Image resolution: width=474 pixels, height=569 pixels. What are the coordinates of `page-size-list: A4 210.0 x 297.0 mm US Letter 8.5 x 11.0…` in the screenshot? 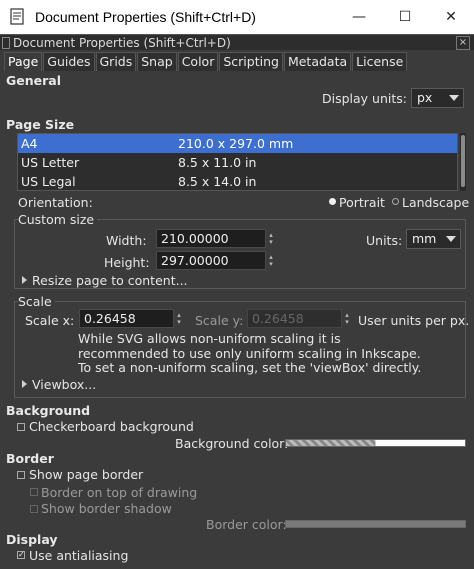 It's located at (237, 162).